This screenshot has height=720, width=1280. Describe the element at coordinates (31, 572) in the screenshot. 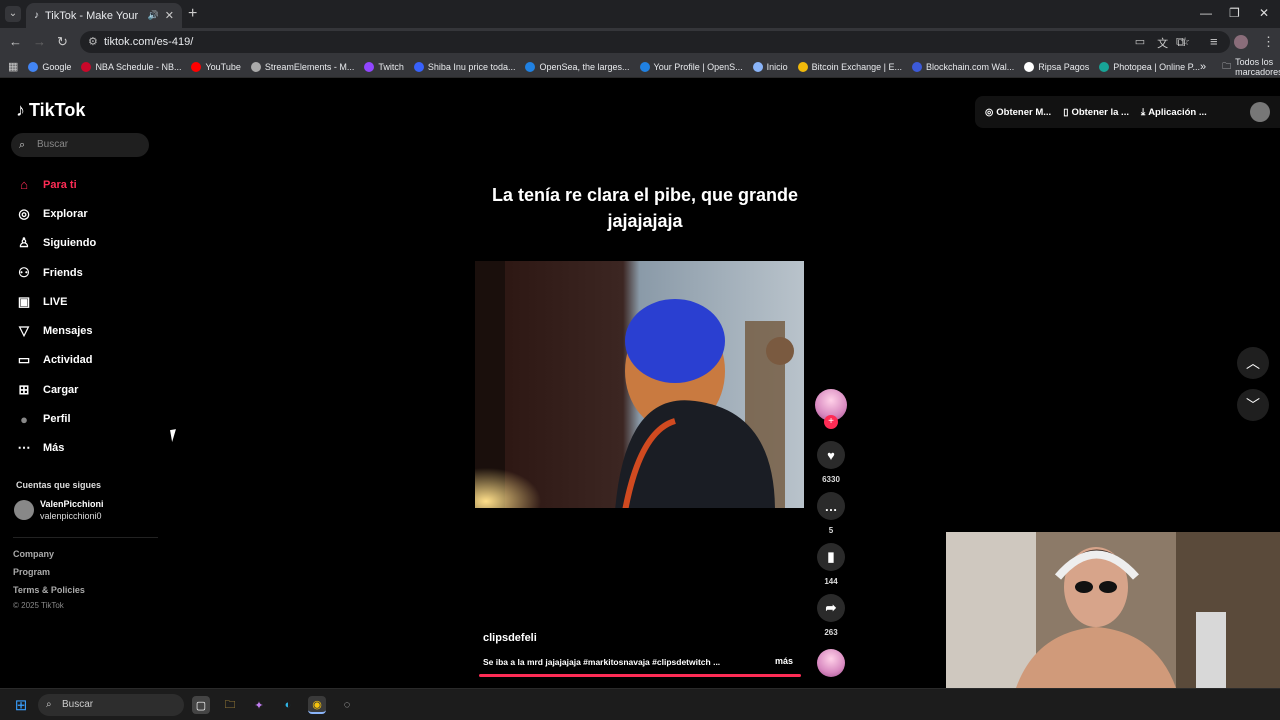

I see `footer-program: Program` at that location.